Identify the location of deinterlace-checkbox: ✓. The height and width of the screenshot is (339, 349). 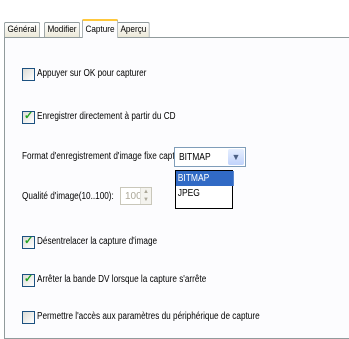
(28, 242).